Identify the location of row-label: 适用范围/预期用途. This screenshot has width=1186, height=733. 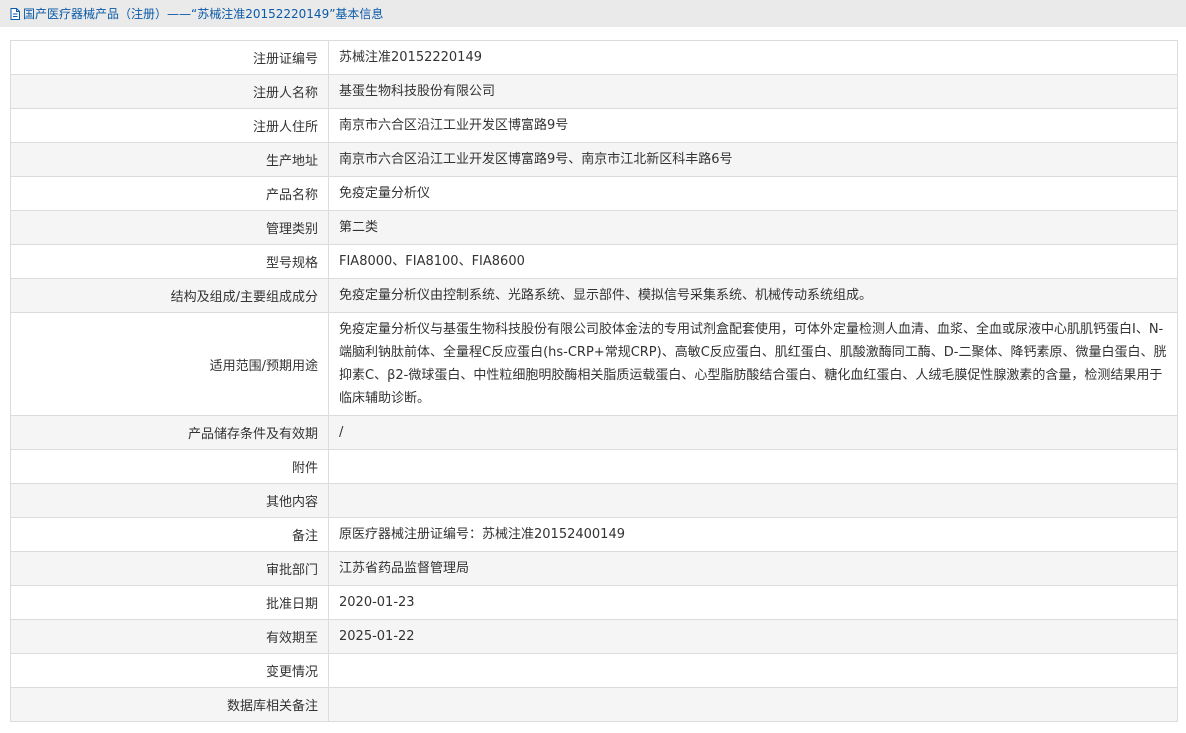
(169, 364).